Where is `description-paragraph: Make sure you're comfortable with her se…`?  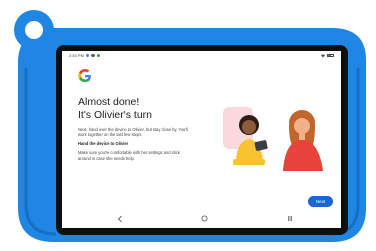 description-paragraph: Make sure you're comfortable with her se… is located at coordinates (129, 155).